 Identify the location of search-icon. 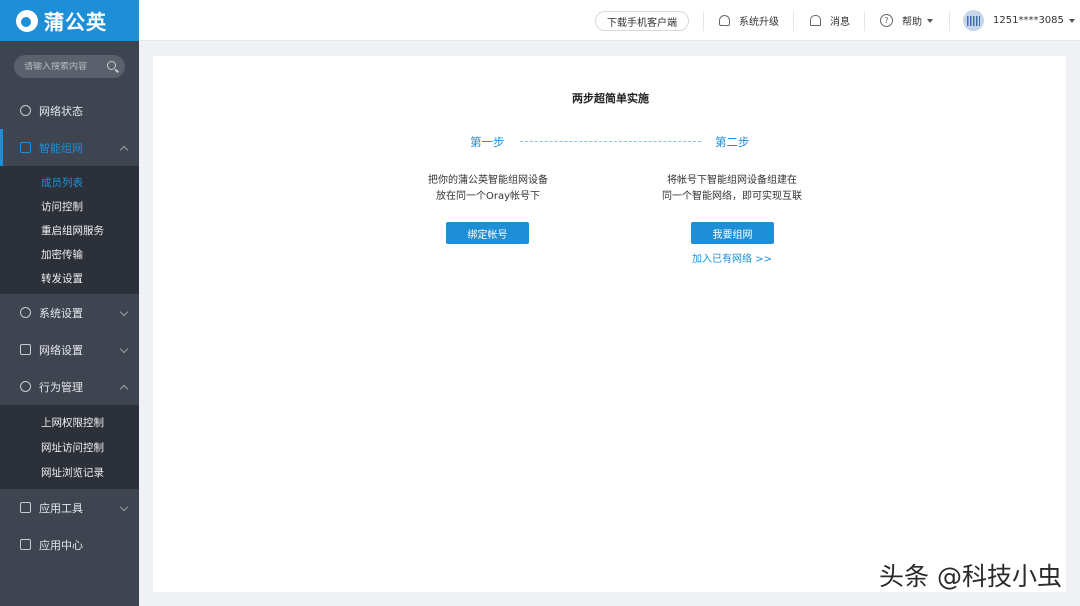
(111, 65).